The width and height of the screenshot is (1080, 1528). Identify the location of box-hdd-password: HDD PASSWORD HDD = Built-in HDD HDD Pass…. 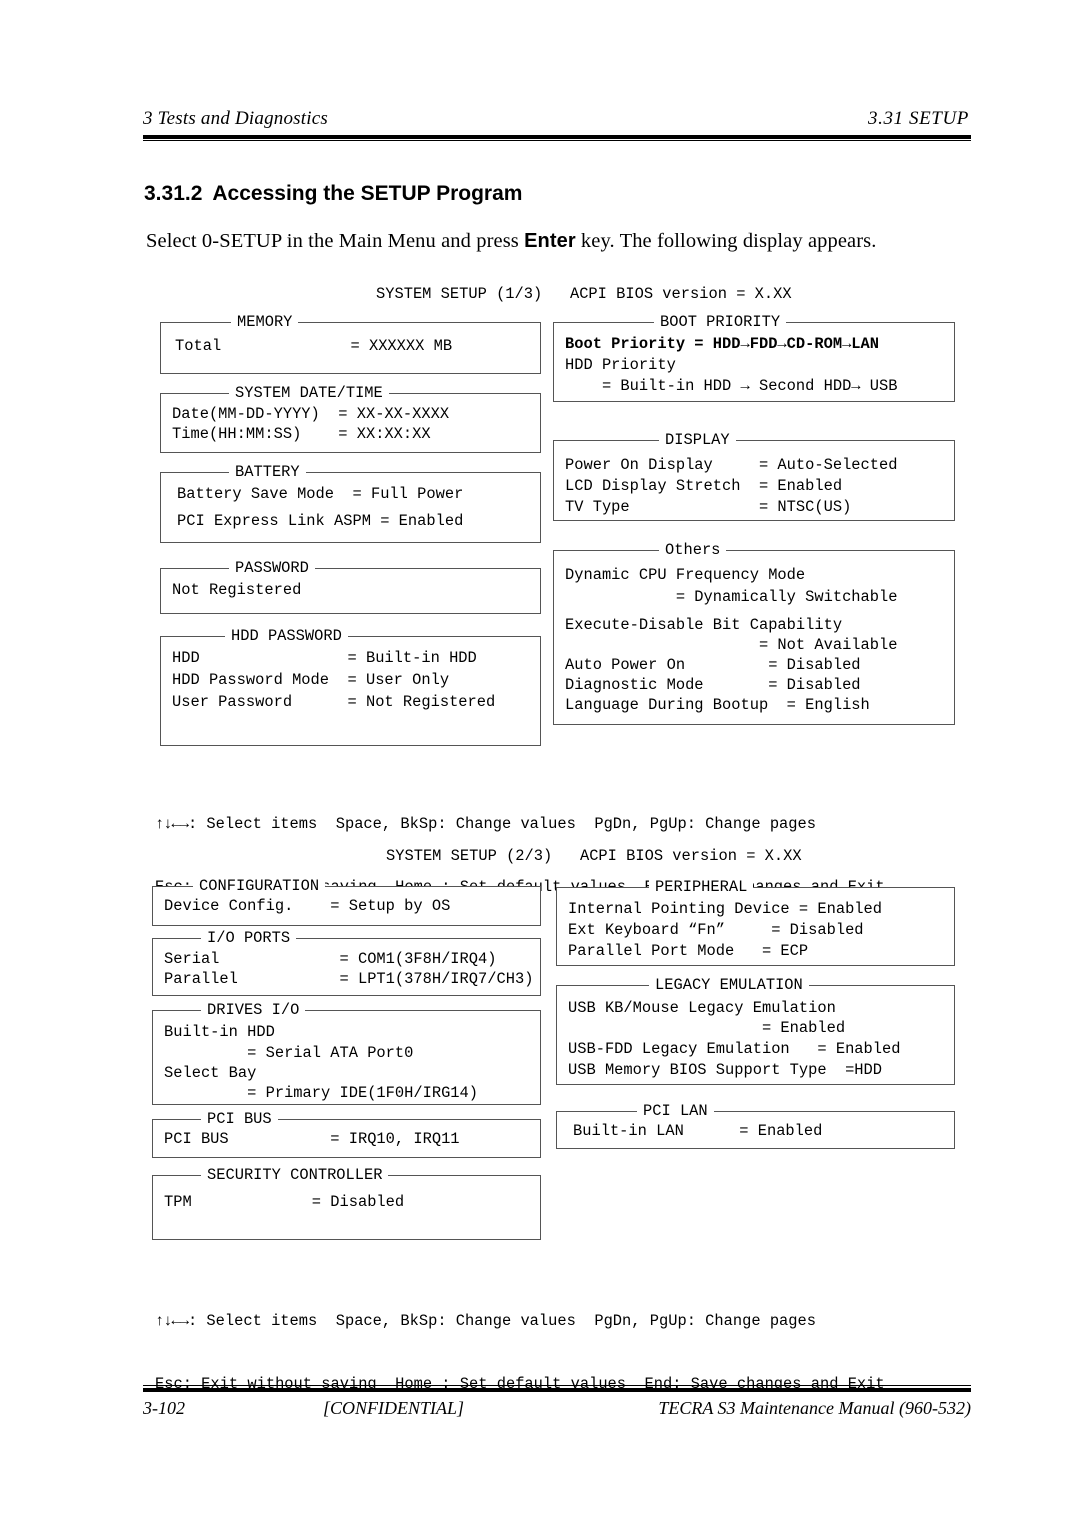
(350, 686).